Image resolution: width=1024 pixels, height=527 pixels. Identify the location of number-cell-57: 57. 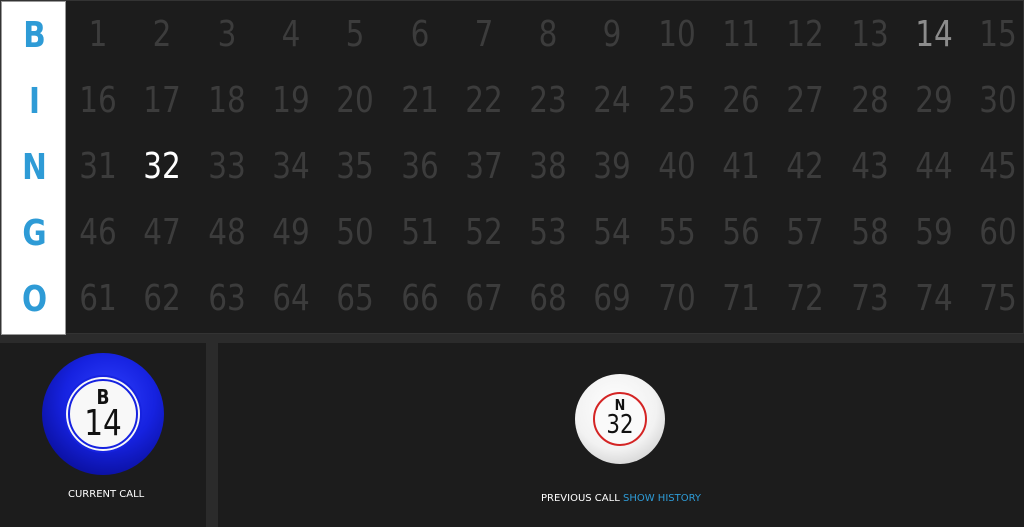
(805, 232).